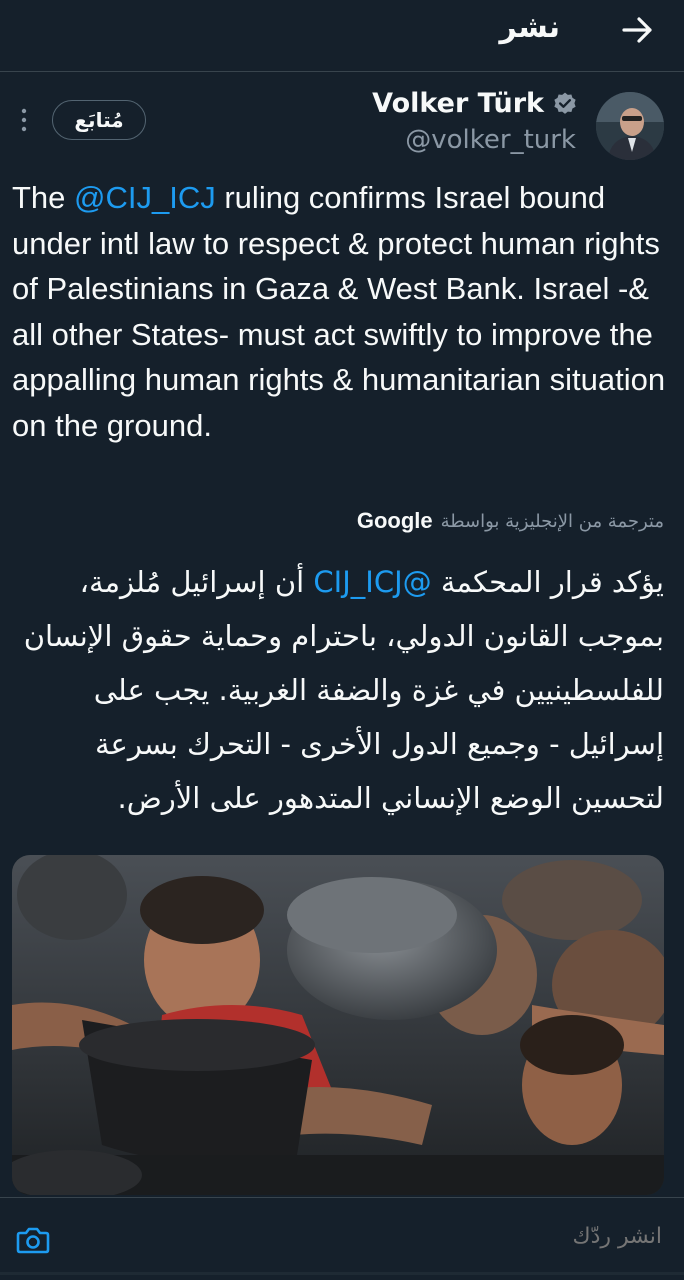  What do you see at coordinates (490, 140) in the screenshot?
I see `author-handle: @volker_turk` at bounding box center [490, 140].